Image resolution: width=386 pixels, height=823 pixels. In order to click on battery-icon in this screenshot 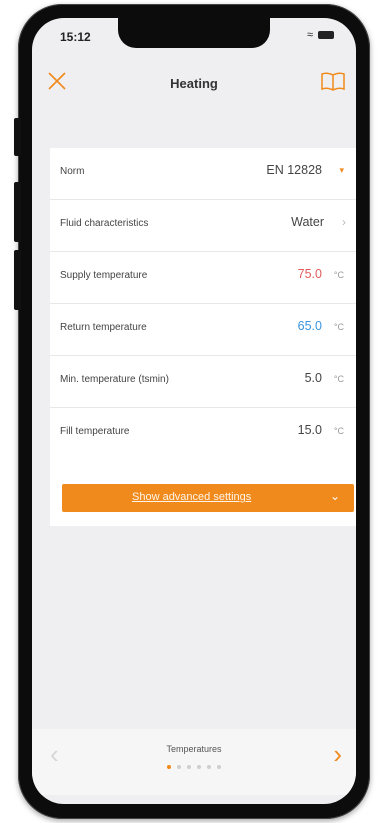, I will do `click(326, 35)`.